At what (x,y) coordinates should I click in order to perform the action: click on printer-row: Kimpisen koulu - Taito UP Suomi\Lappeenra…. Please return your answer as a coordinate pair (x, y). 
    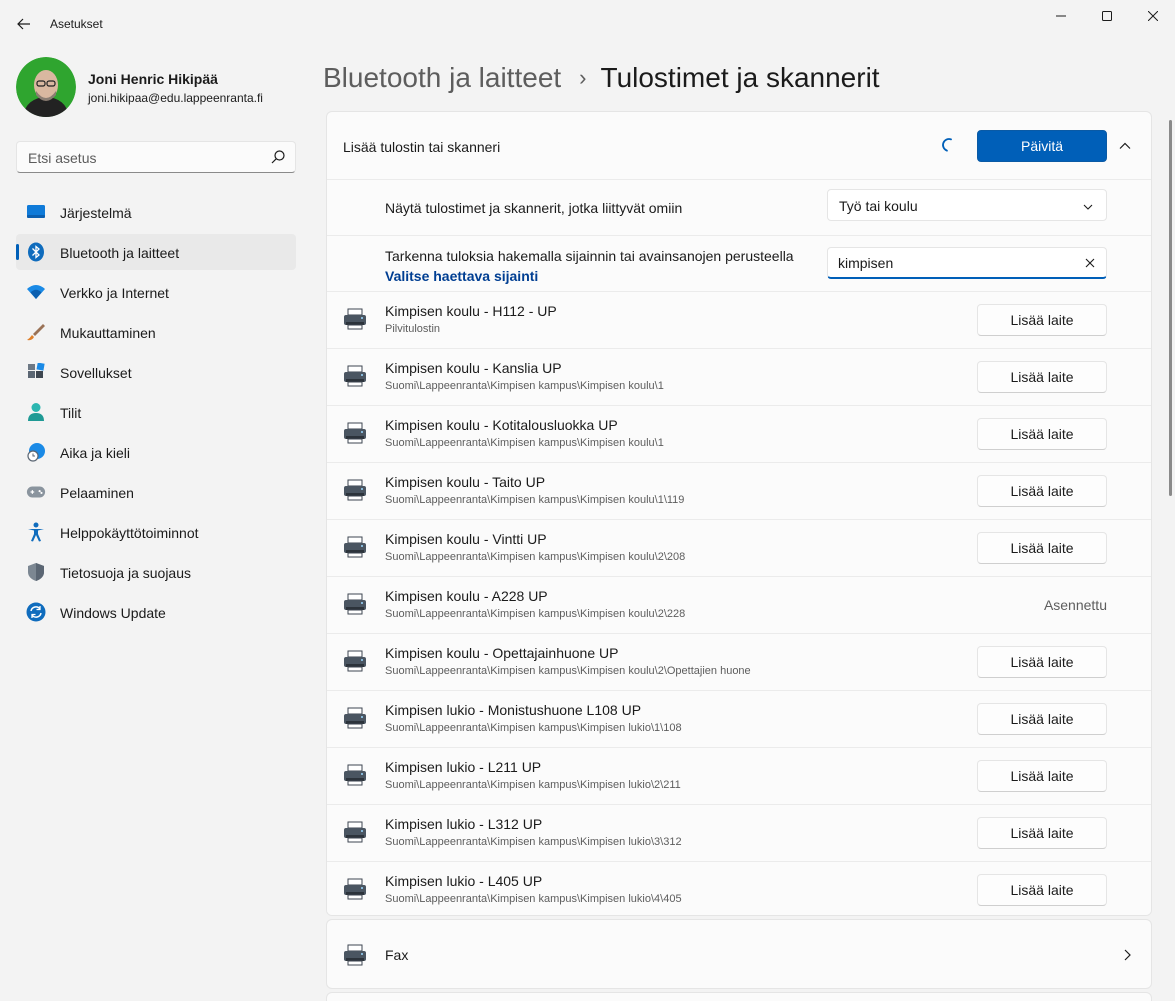
    Looking at the image, I should click on (739, 491).